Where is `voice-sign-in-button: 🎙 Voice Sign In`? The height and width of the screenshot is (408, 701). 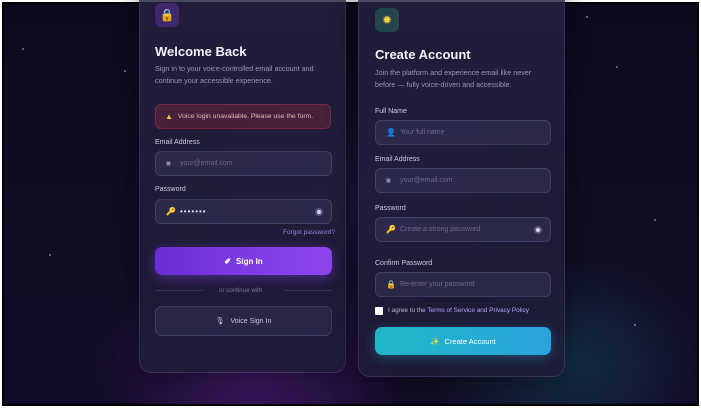 voice-sign-in-button: 🎙 Voice Sign In is located at coordinates (243, 321).